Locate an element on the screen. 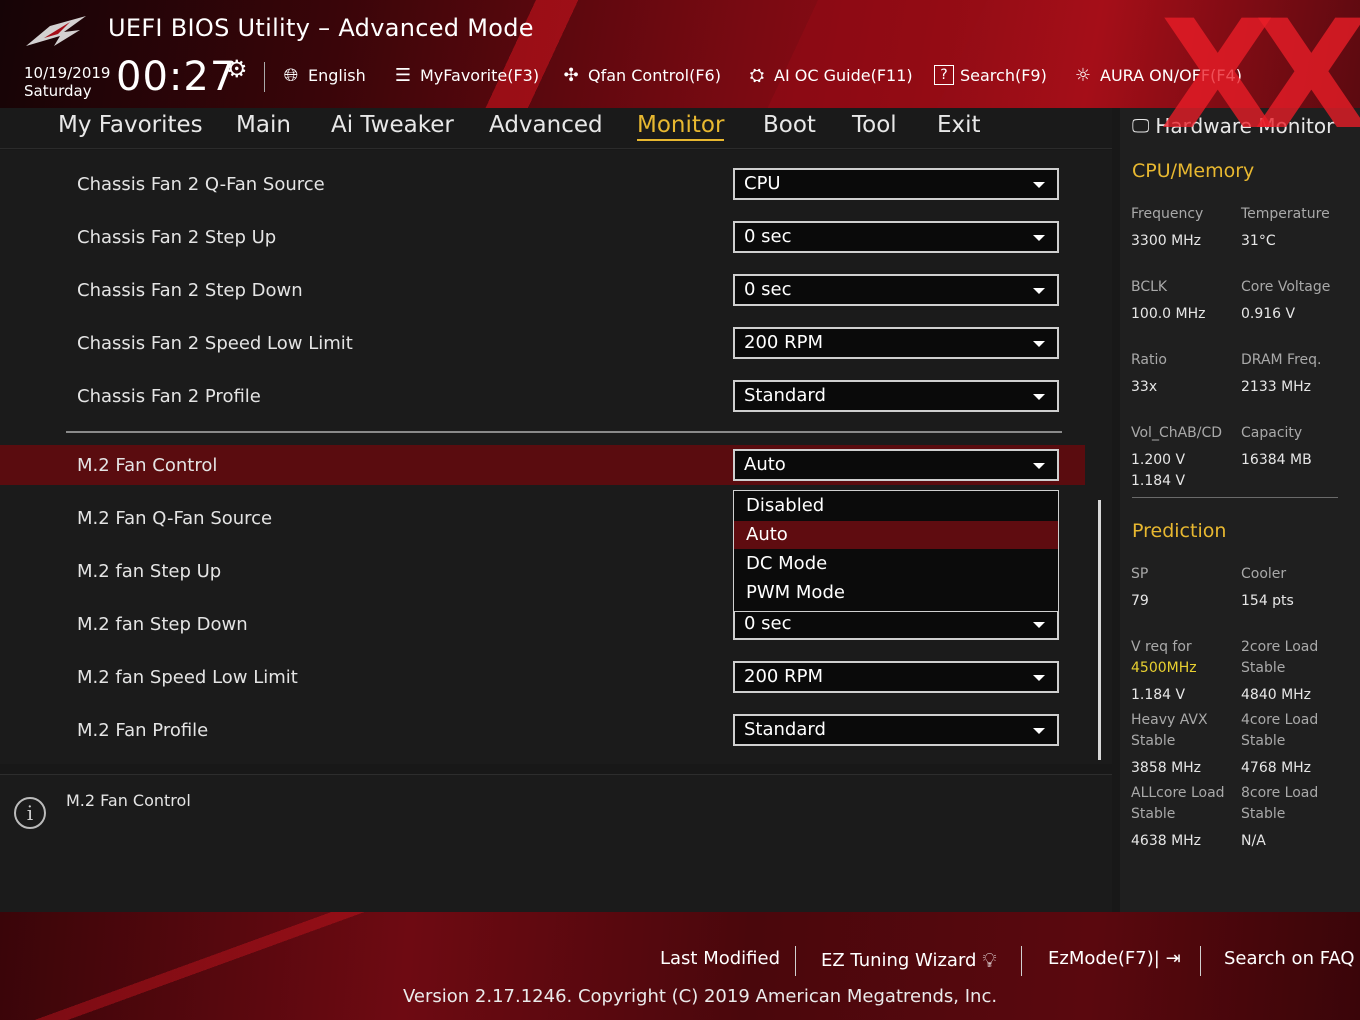  tab-tool: Tool is located at coordinates (874, 125).